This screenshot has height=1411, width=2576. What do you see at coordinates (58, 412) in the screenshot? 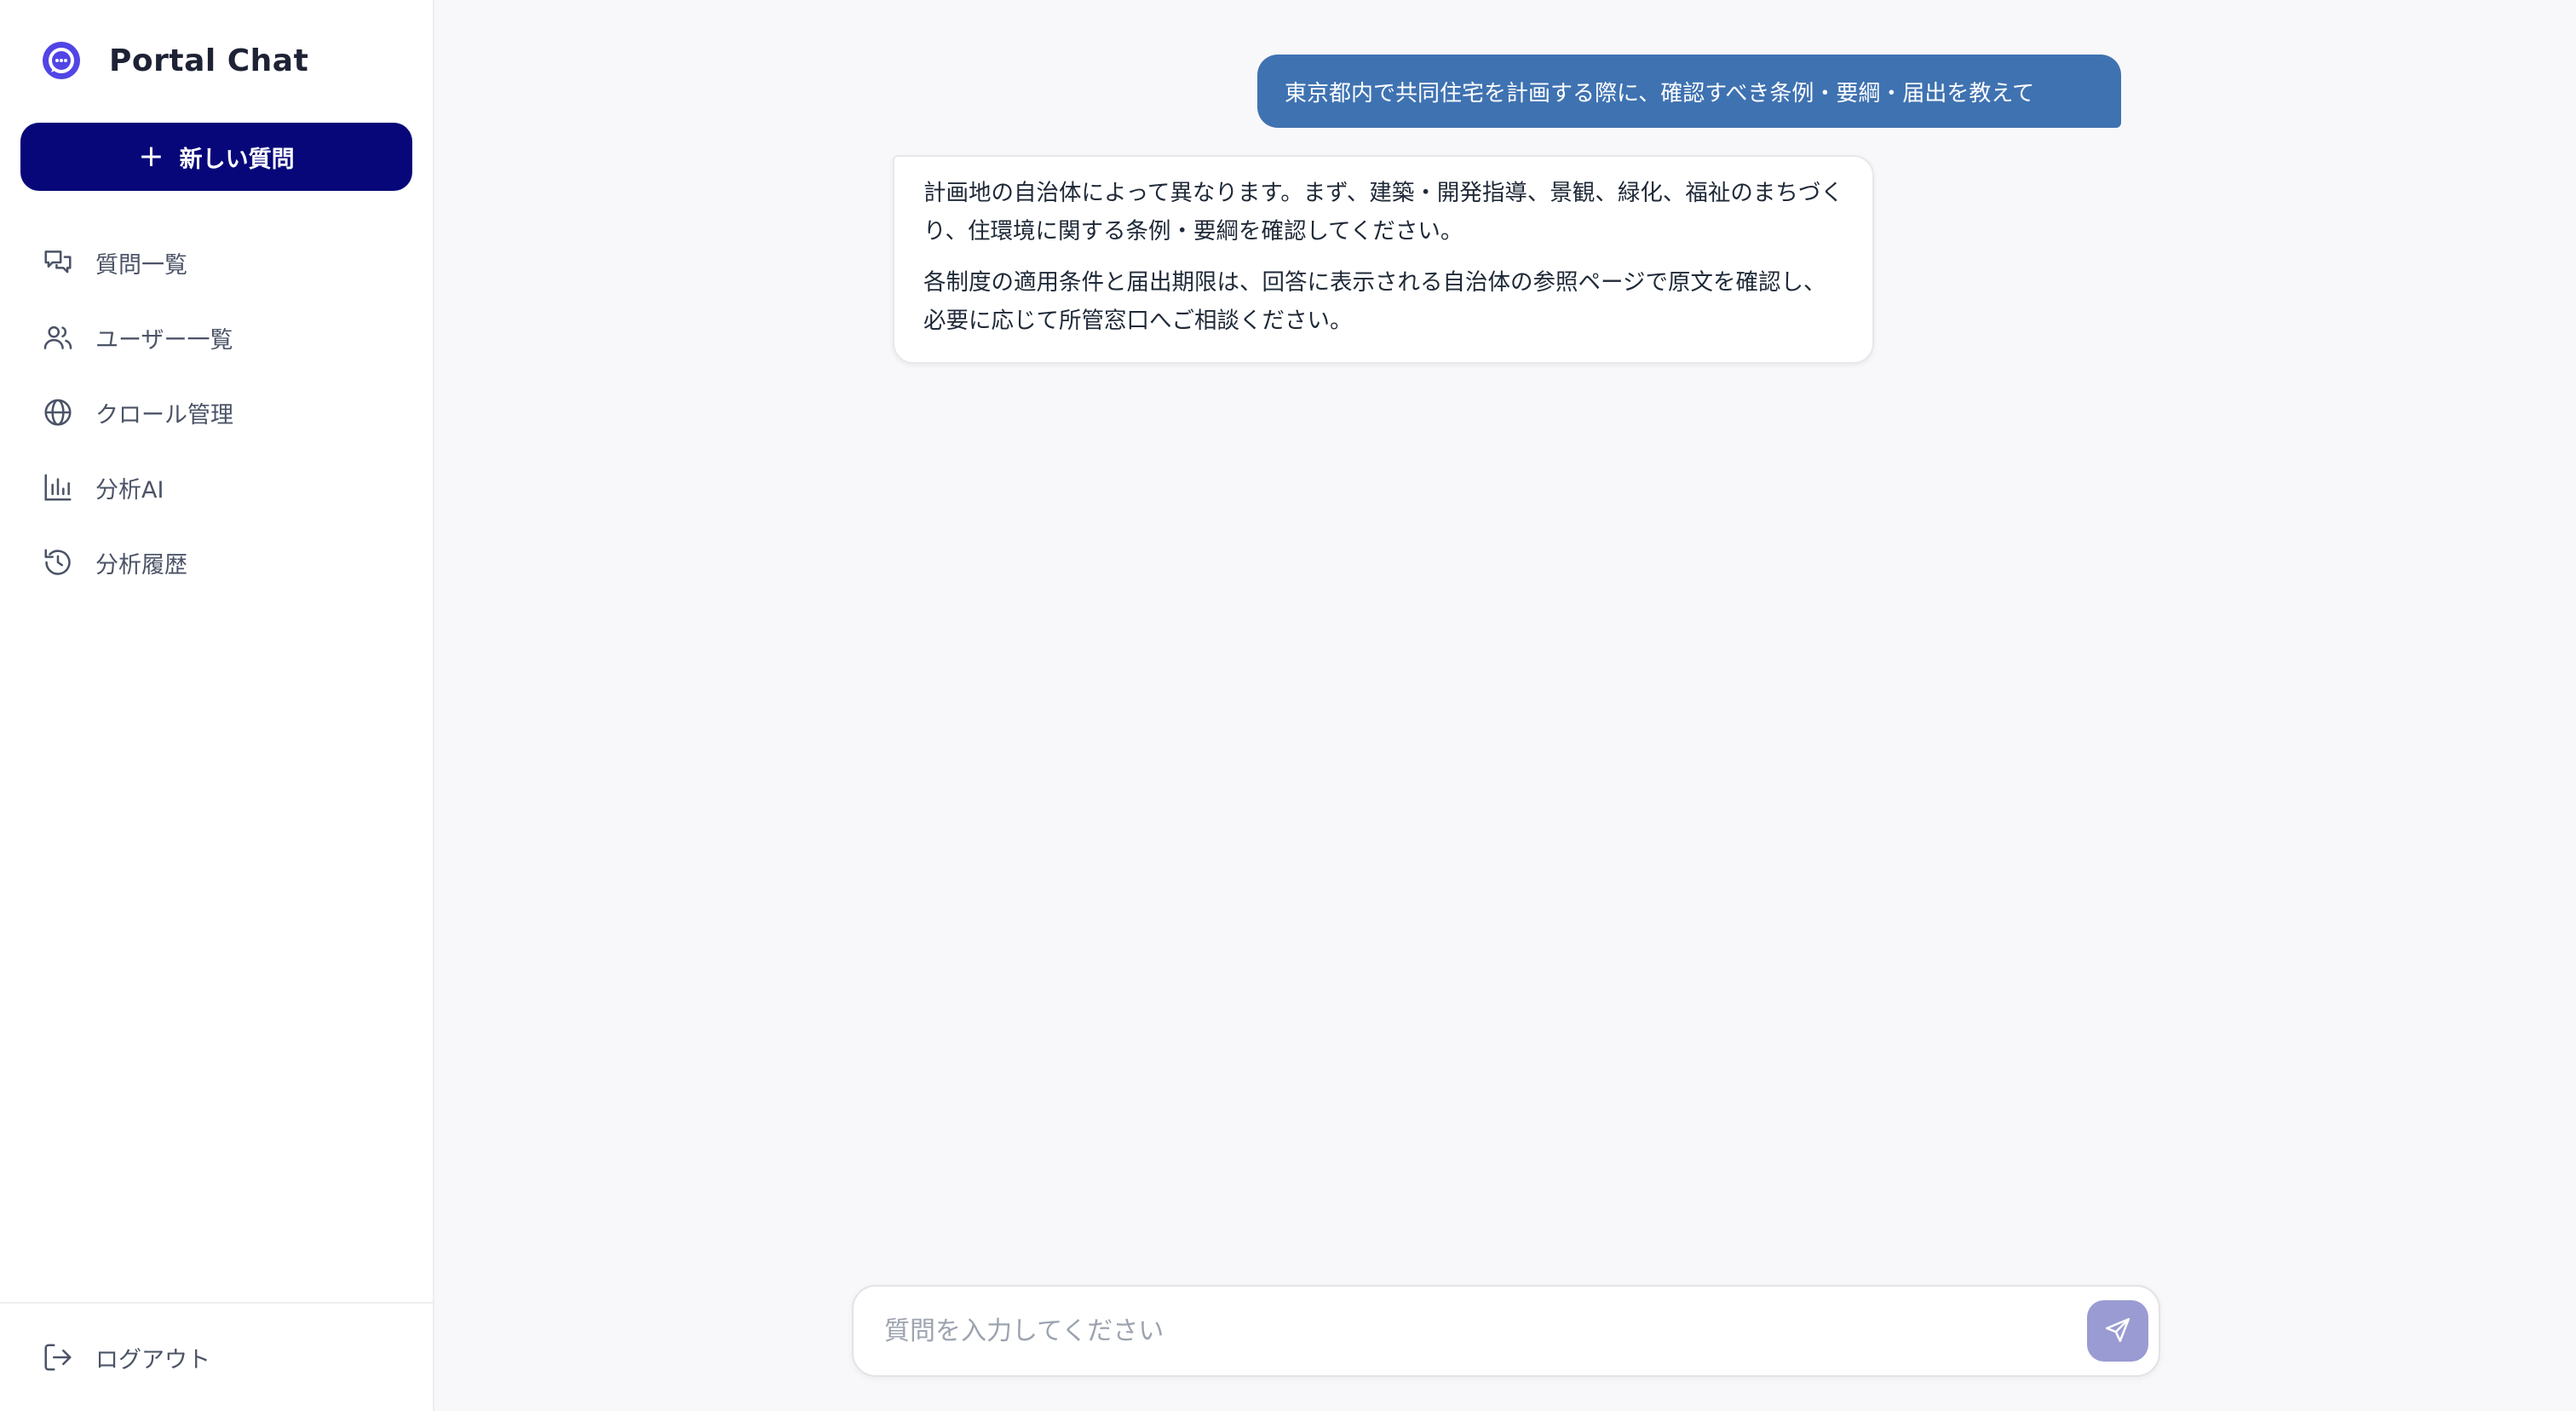
I see `globe-icon` at bounding box center [58, 412].